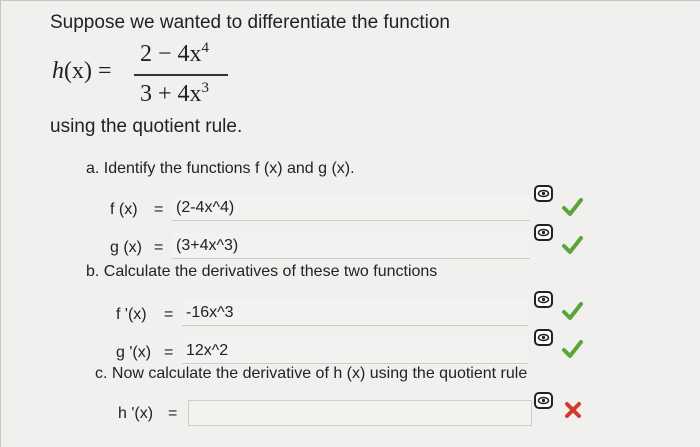 The height and width of the screenshot is (447, 700). Describe the element at coordinates (126, 247) in the screenshot. I see `g-label: g (x)` at that location.